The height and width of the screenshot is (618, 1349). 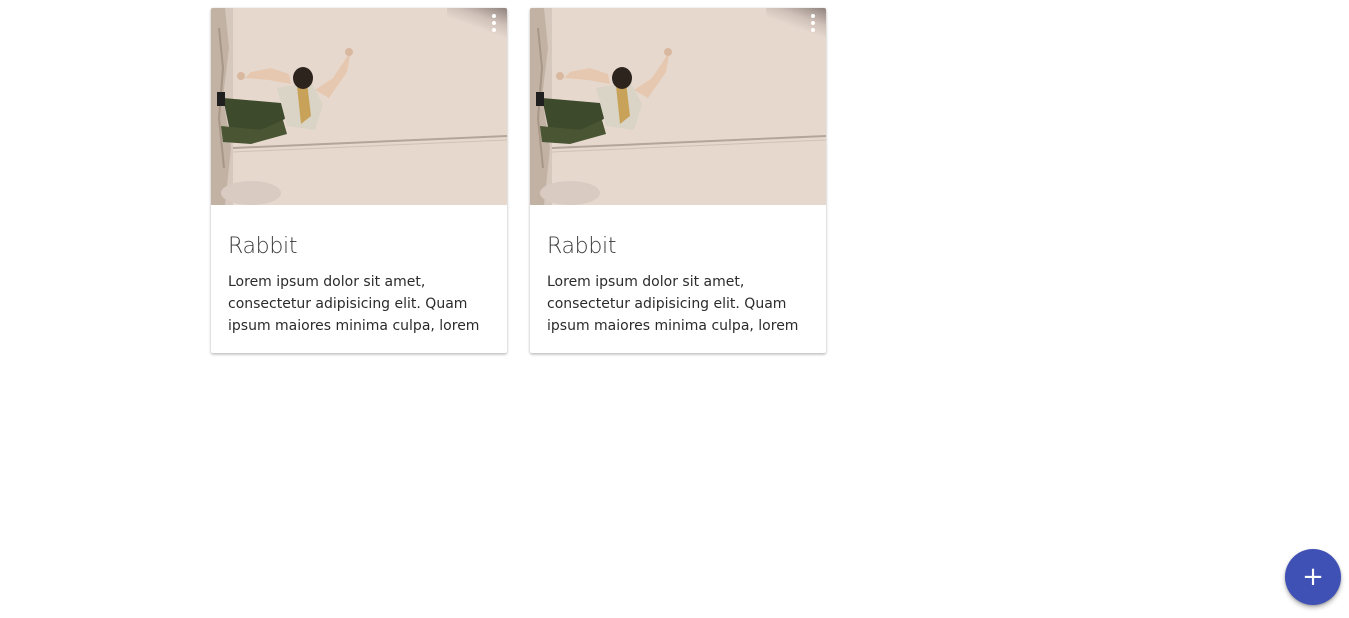 I want to click on add-button: +, so click(x=1313, y=577).